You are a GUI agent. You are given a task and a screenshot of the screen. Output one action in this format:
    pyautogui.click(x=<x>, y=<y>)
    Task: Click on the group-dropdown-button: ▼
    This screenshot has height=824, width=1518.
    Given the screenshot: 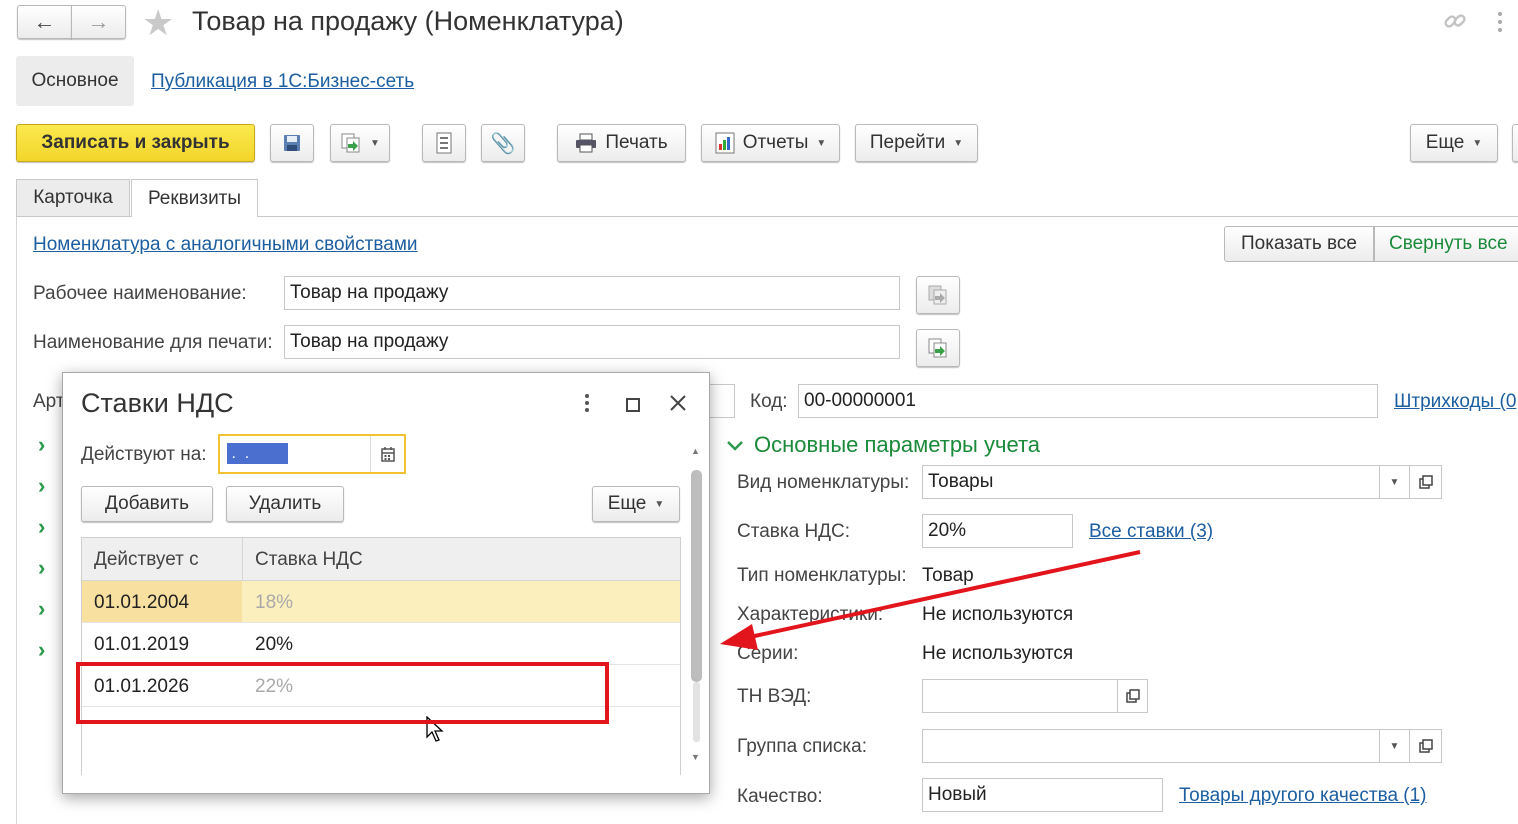 What is the action you would take?
    pyautogui.click(x=1394, y=746)
    